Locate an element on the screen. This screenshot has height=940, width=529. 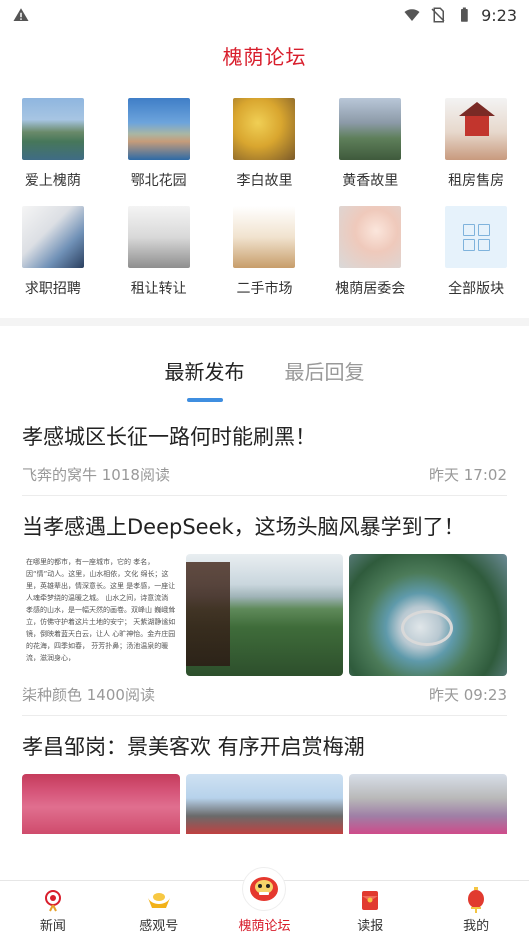
post-time: 昨天 09:23 is located at coordinates (468, 695).